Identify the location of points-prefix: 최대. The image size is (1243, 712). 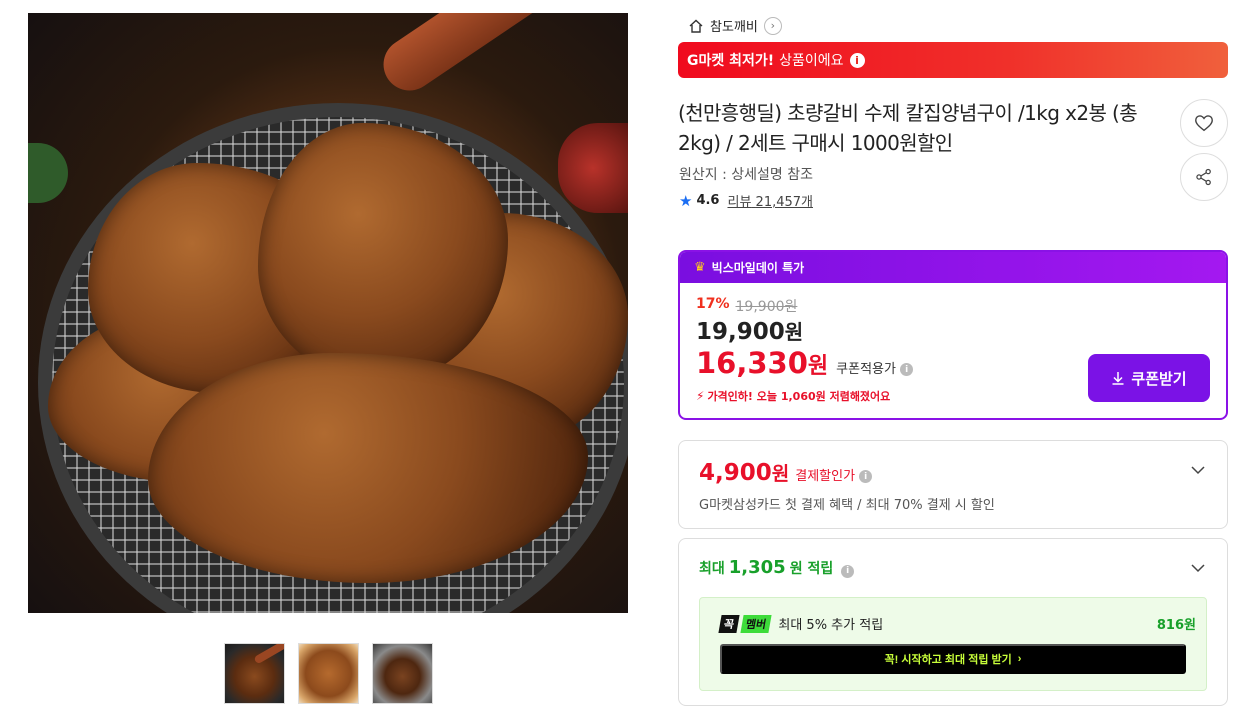
(712, 569).